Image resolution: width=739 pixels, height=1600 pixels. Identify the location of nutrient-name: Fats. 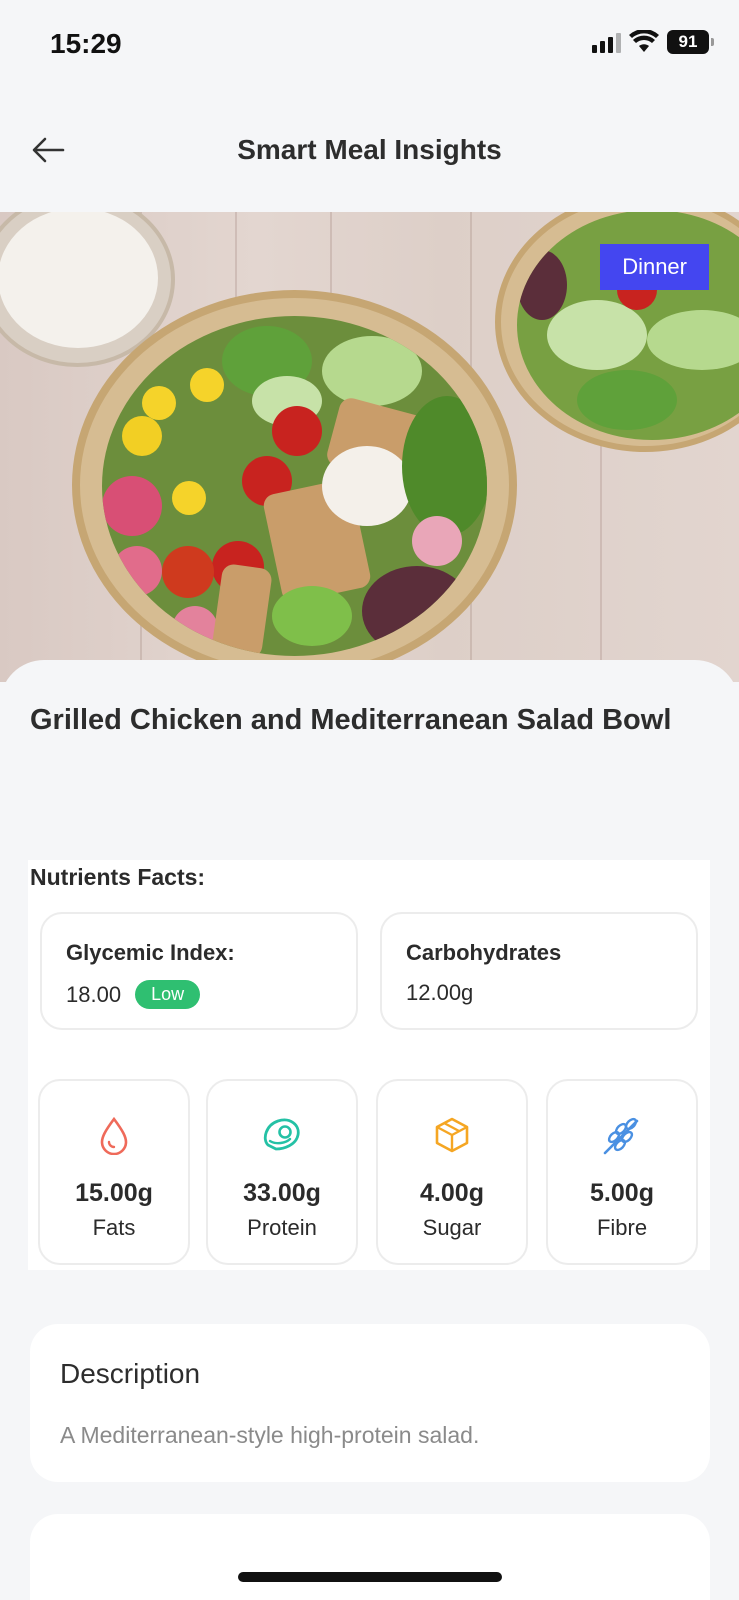
(114, 1227).